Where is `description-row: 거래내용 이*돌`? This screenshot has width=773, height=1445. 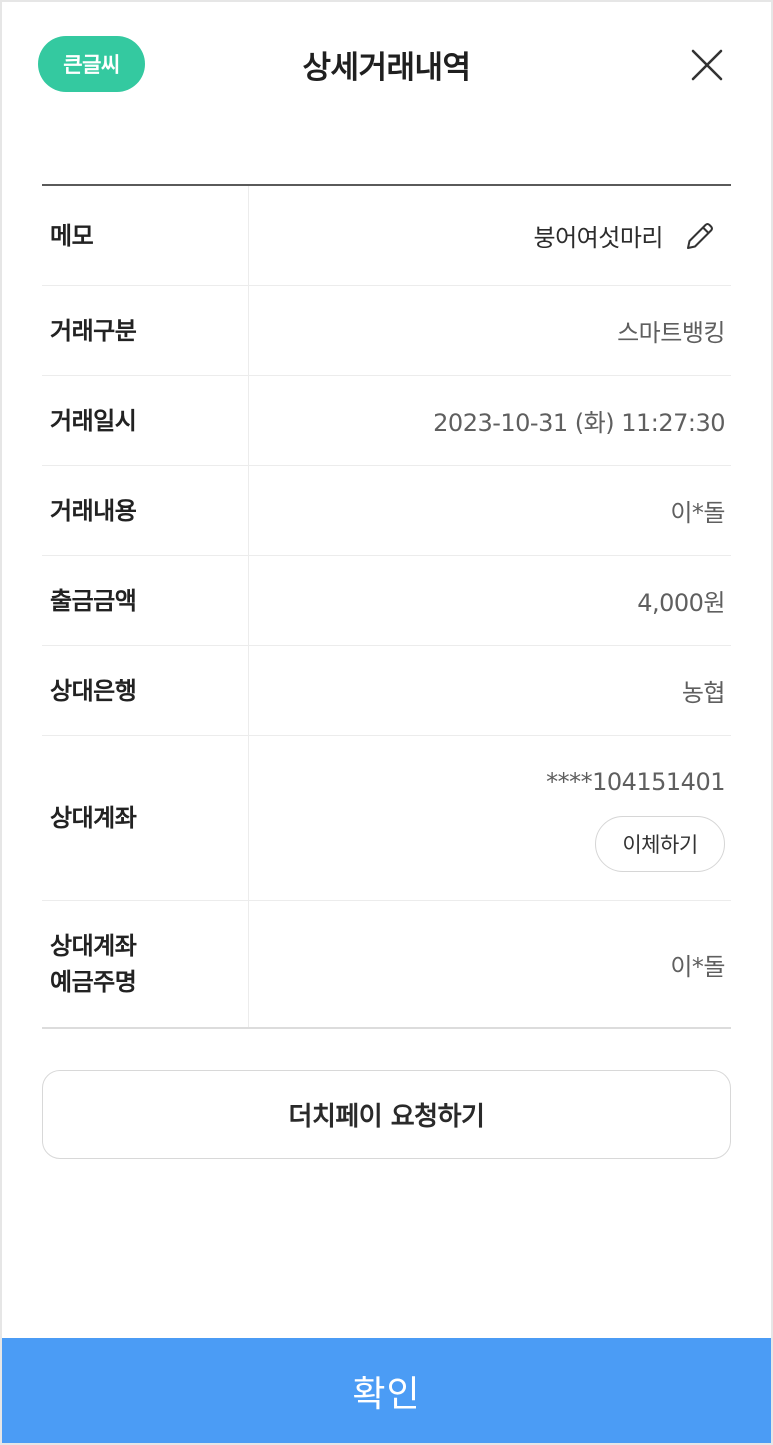 description-row: 거래내용 이*돌 is located at coordinates (386, 511).